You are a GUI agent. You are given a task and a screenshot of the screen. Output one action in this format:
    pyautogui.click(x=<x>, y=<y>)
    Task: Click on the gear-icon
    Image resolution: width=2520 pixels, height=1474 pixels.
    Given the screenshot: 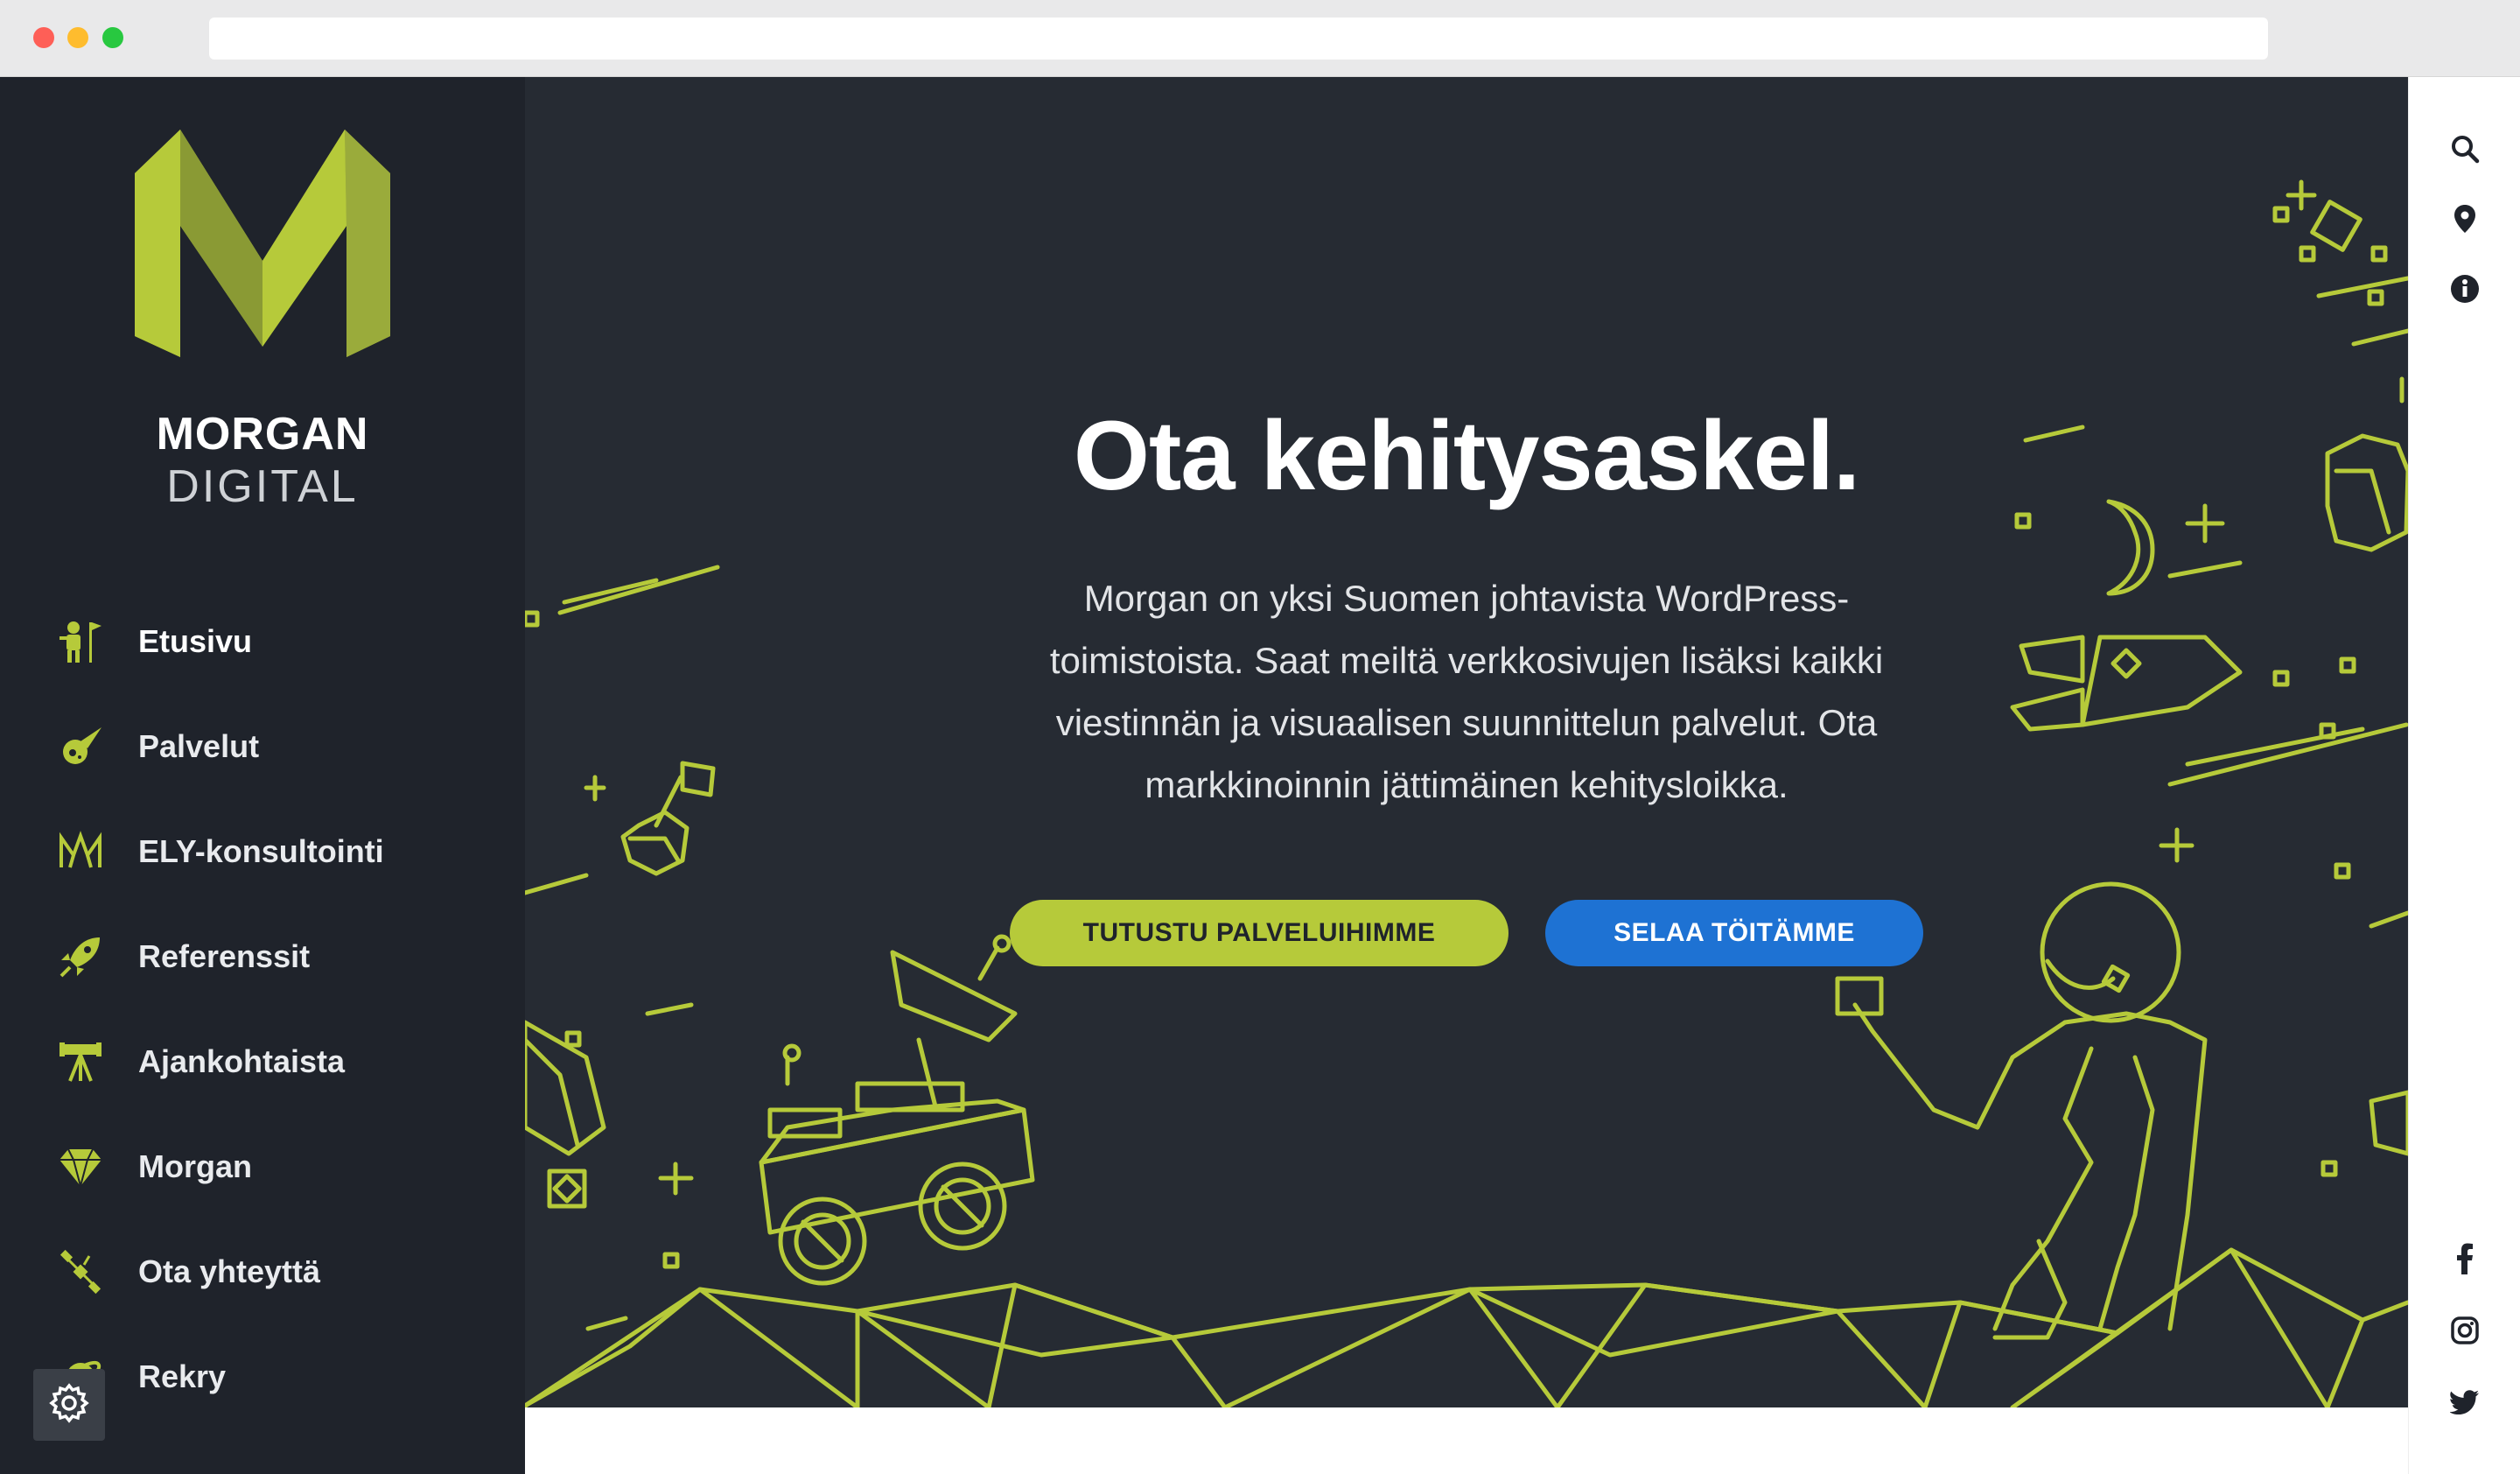 What is the action you would take?
    pyautogui.click(x=69, y=1405)
    